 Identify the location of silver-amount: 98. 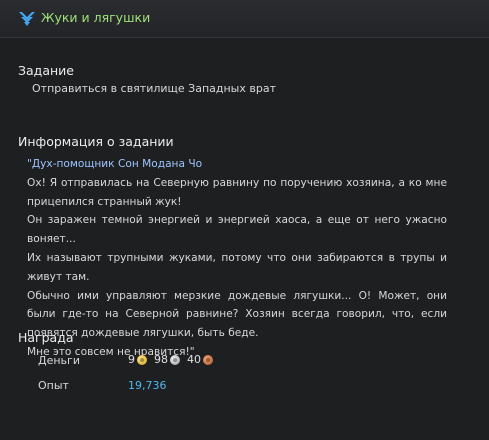
(161, 359).